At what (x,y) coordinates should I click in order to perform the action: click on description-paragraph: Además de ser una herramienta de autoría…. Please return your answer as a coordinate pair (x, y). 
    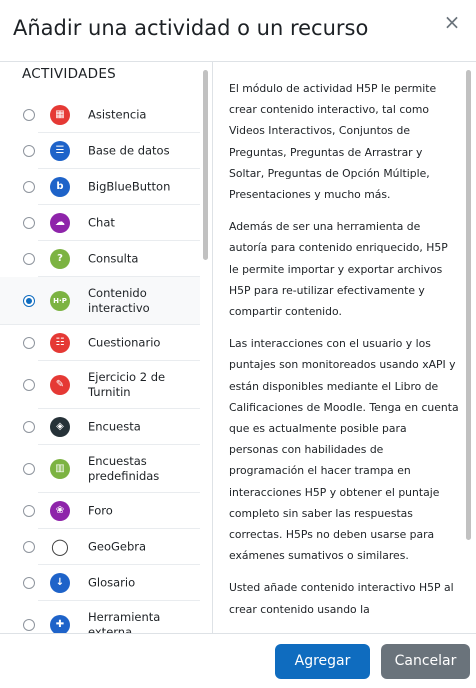
    Looking at the image, I should click on (338, 269).